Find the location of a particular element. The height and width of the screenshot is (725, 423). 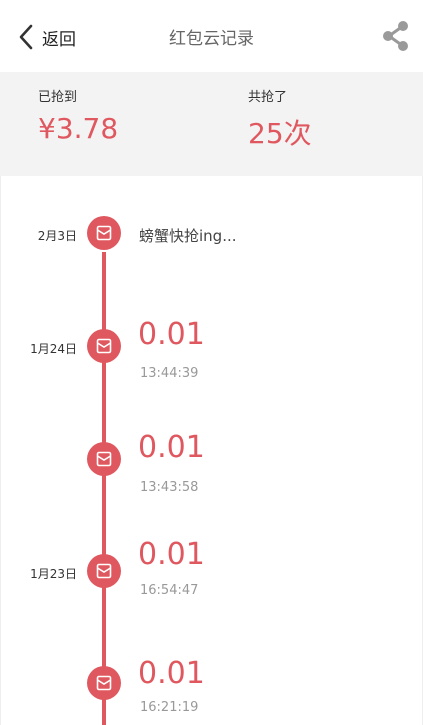

entry-time: 13:43:58 is located at coordinates (169, 487).